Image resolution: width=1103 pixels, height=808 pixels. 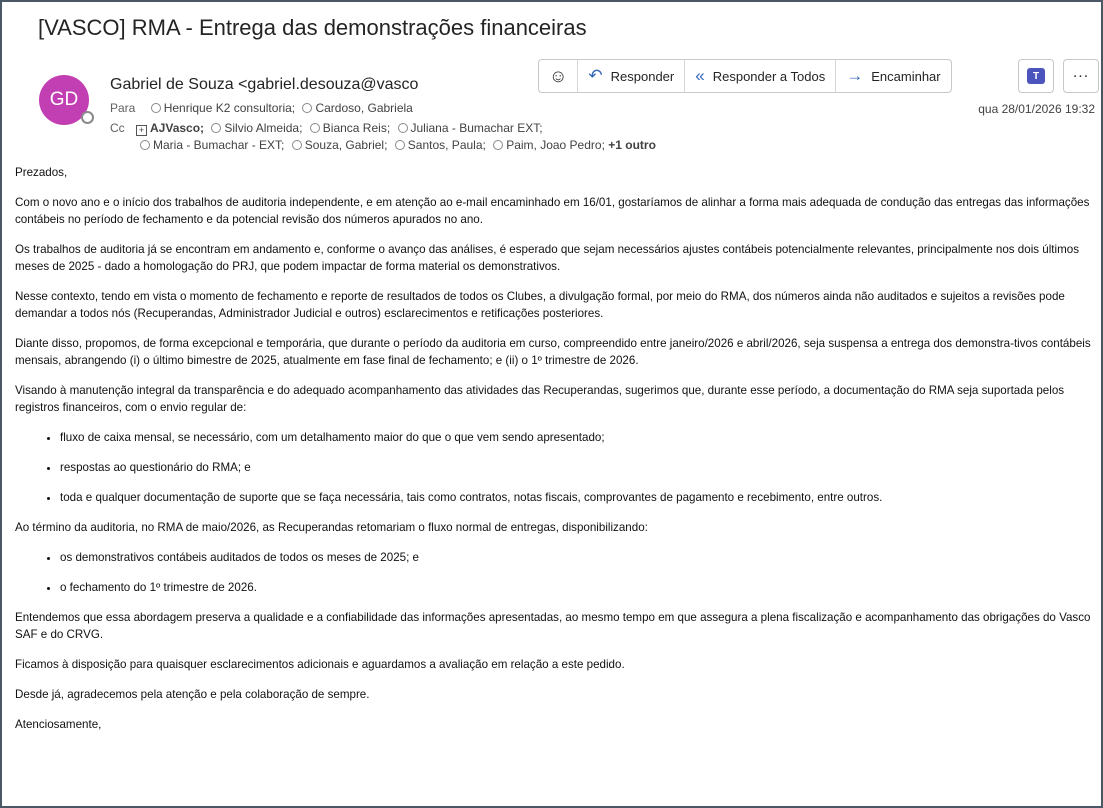 What do you see at coordinates (64, 99) in the screenshot?
I see `avatar-initials: GD` at bounding box center [64, 99].